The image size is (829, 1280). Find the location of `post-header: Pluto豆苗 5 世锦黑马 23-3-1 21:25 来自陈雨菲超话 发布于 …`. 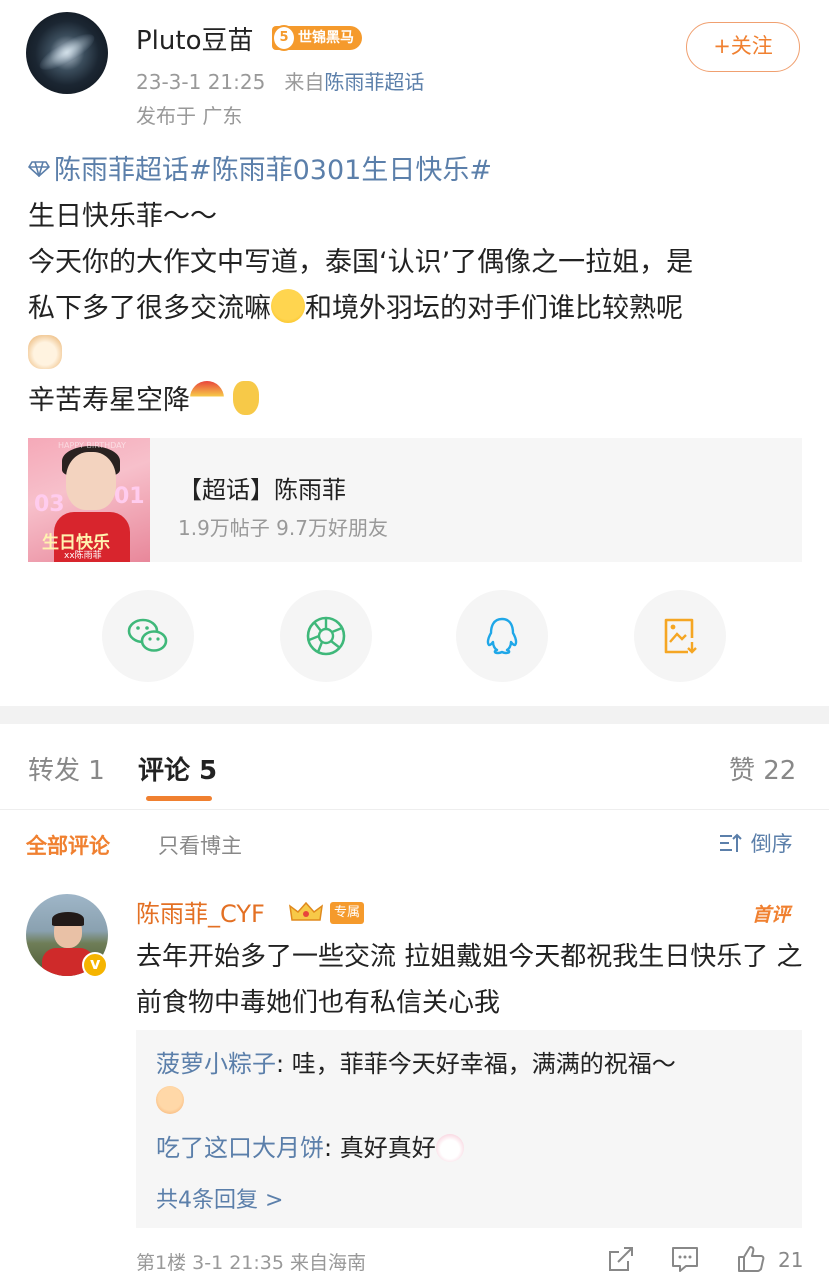

post-header: Pluto豆苗 5 世锦黑马 23-3-1 21:25 来自陈雨菲超话 发布于 … is located at coordinates (414, 70).